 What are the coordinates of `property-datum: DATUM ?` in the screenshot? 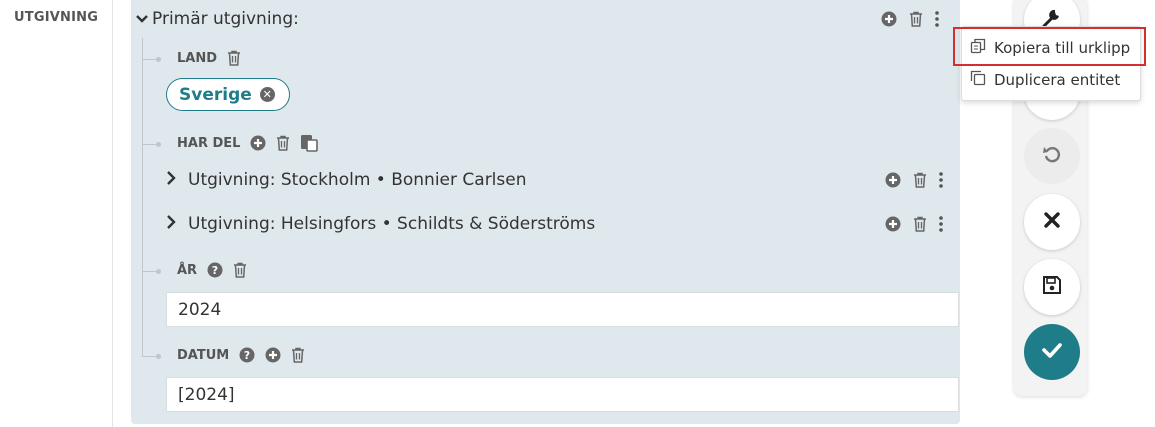 It's located at (241, 355).